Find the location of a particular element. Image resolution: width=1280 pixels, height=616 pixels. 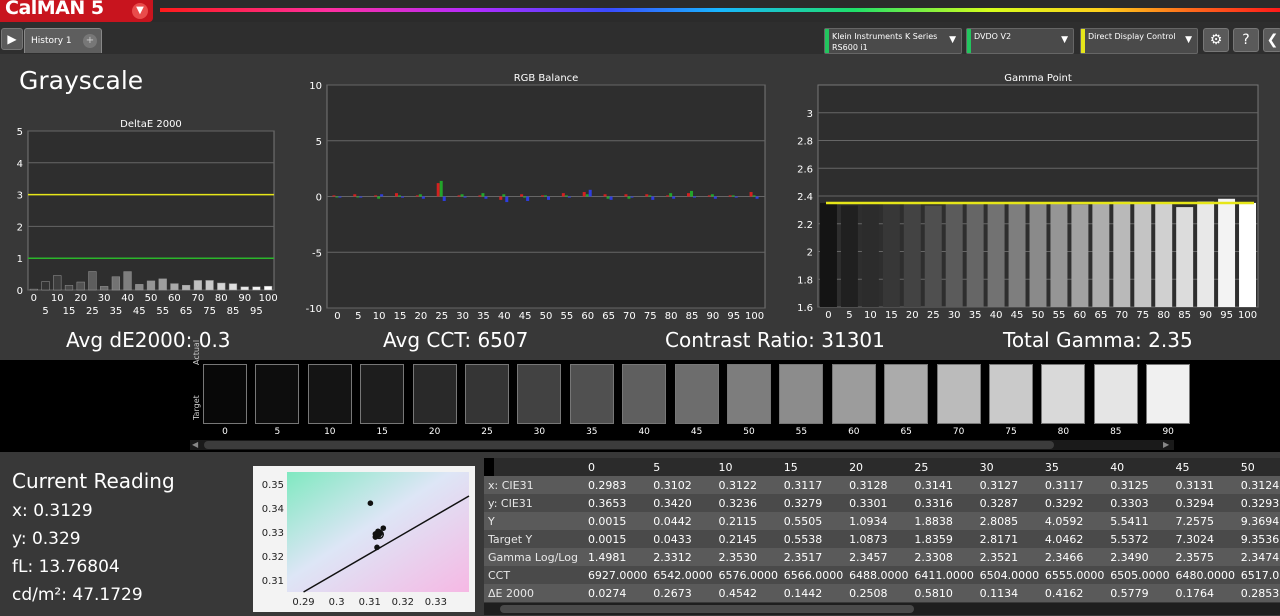

column-header: 40 is located at coordinates (1139, 467).